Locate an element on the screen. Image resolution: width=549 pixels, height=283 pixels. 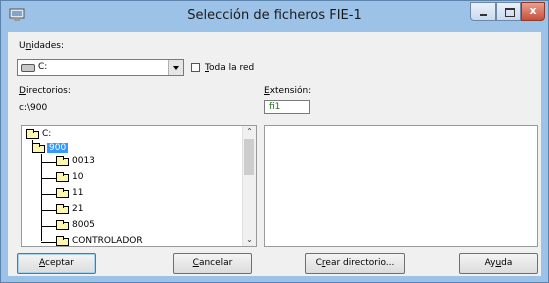
extension-label: Extensión: is located at coordinates (288, 91).